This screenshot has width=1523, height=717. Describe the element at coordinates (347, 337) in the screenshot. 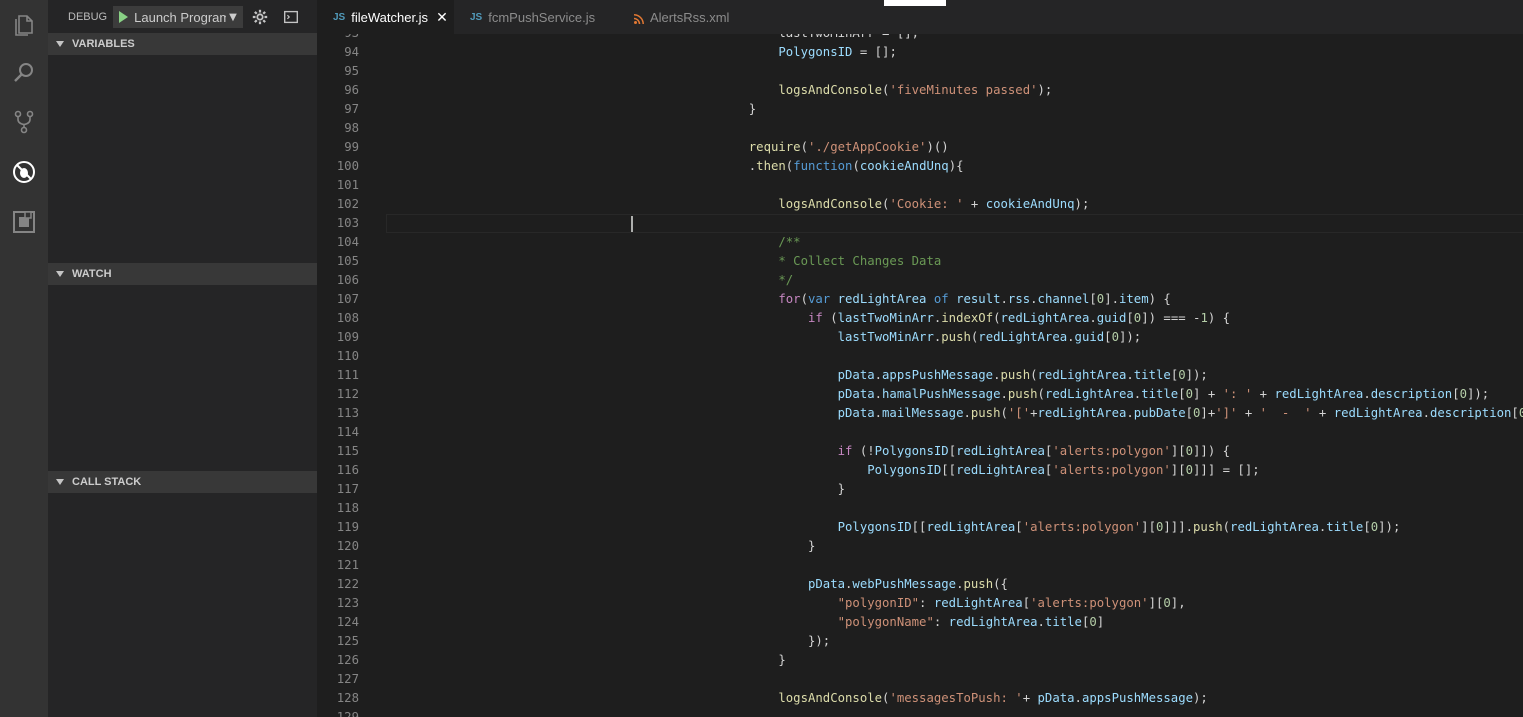

I see `line-number: 109` at that location.